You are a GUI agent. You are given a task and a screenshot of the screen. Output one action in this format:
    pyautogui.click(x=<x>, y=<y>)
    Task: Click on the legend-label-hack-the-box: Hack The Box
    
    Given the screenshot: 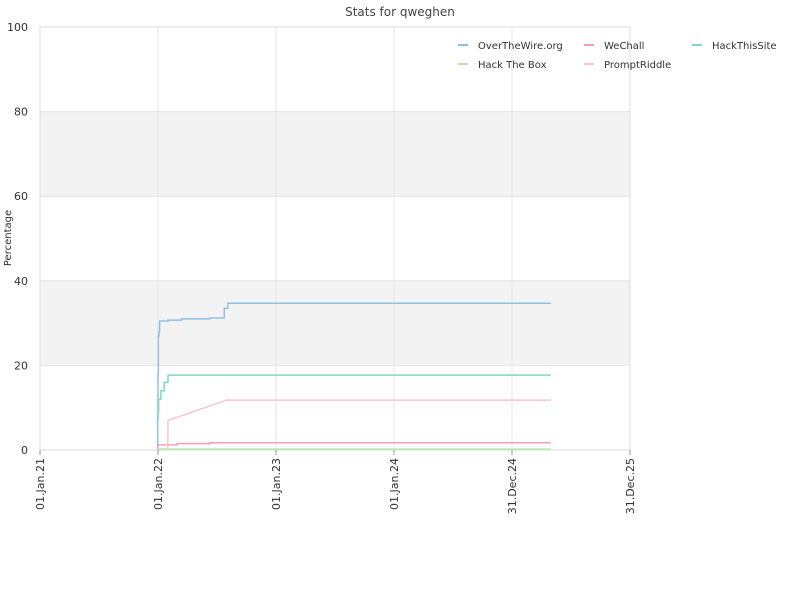 What is the action you would take?
    pyautogui.click(x=512, y=65)
    